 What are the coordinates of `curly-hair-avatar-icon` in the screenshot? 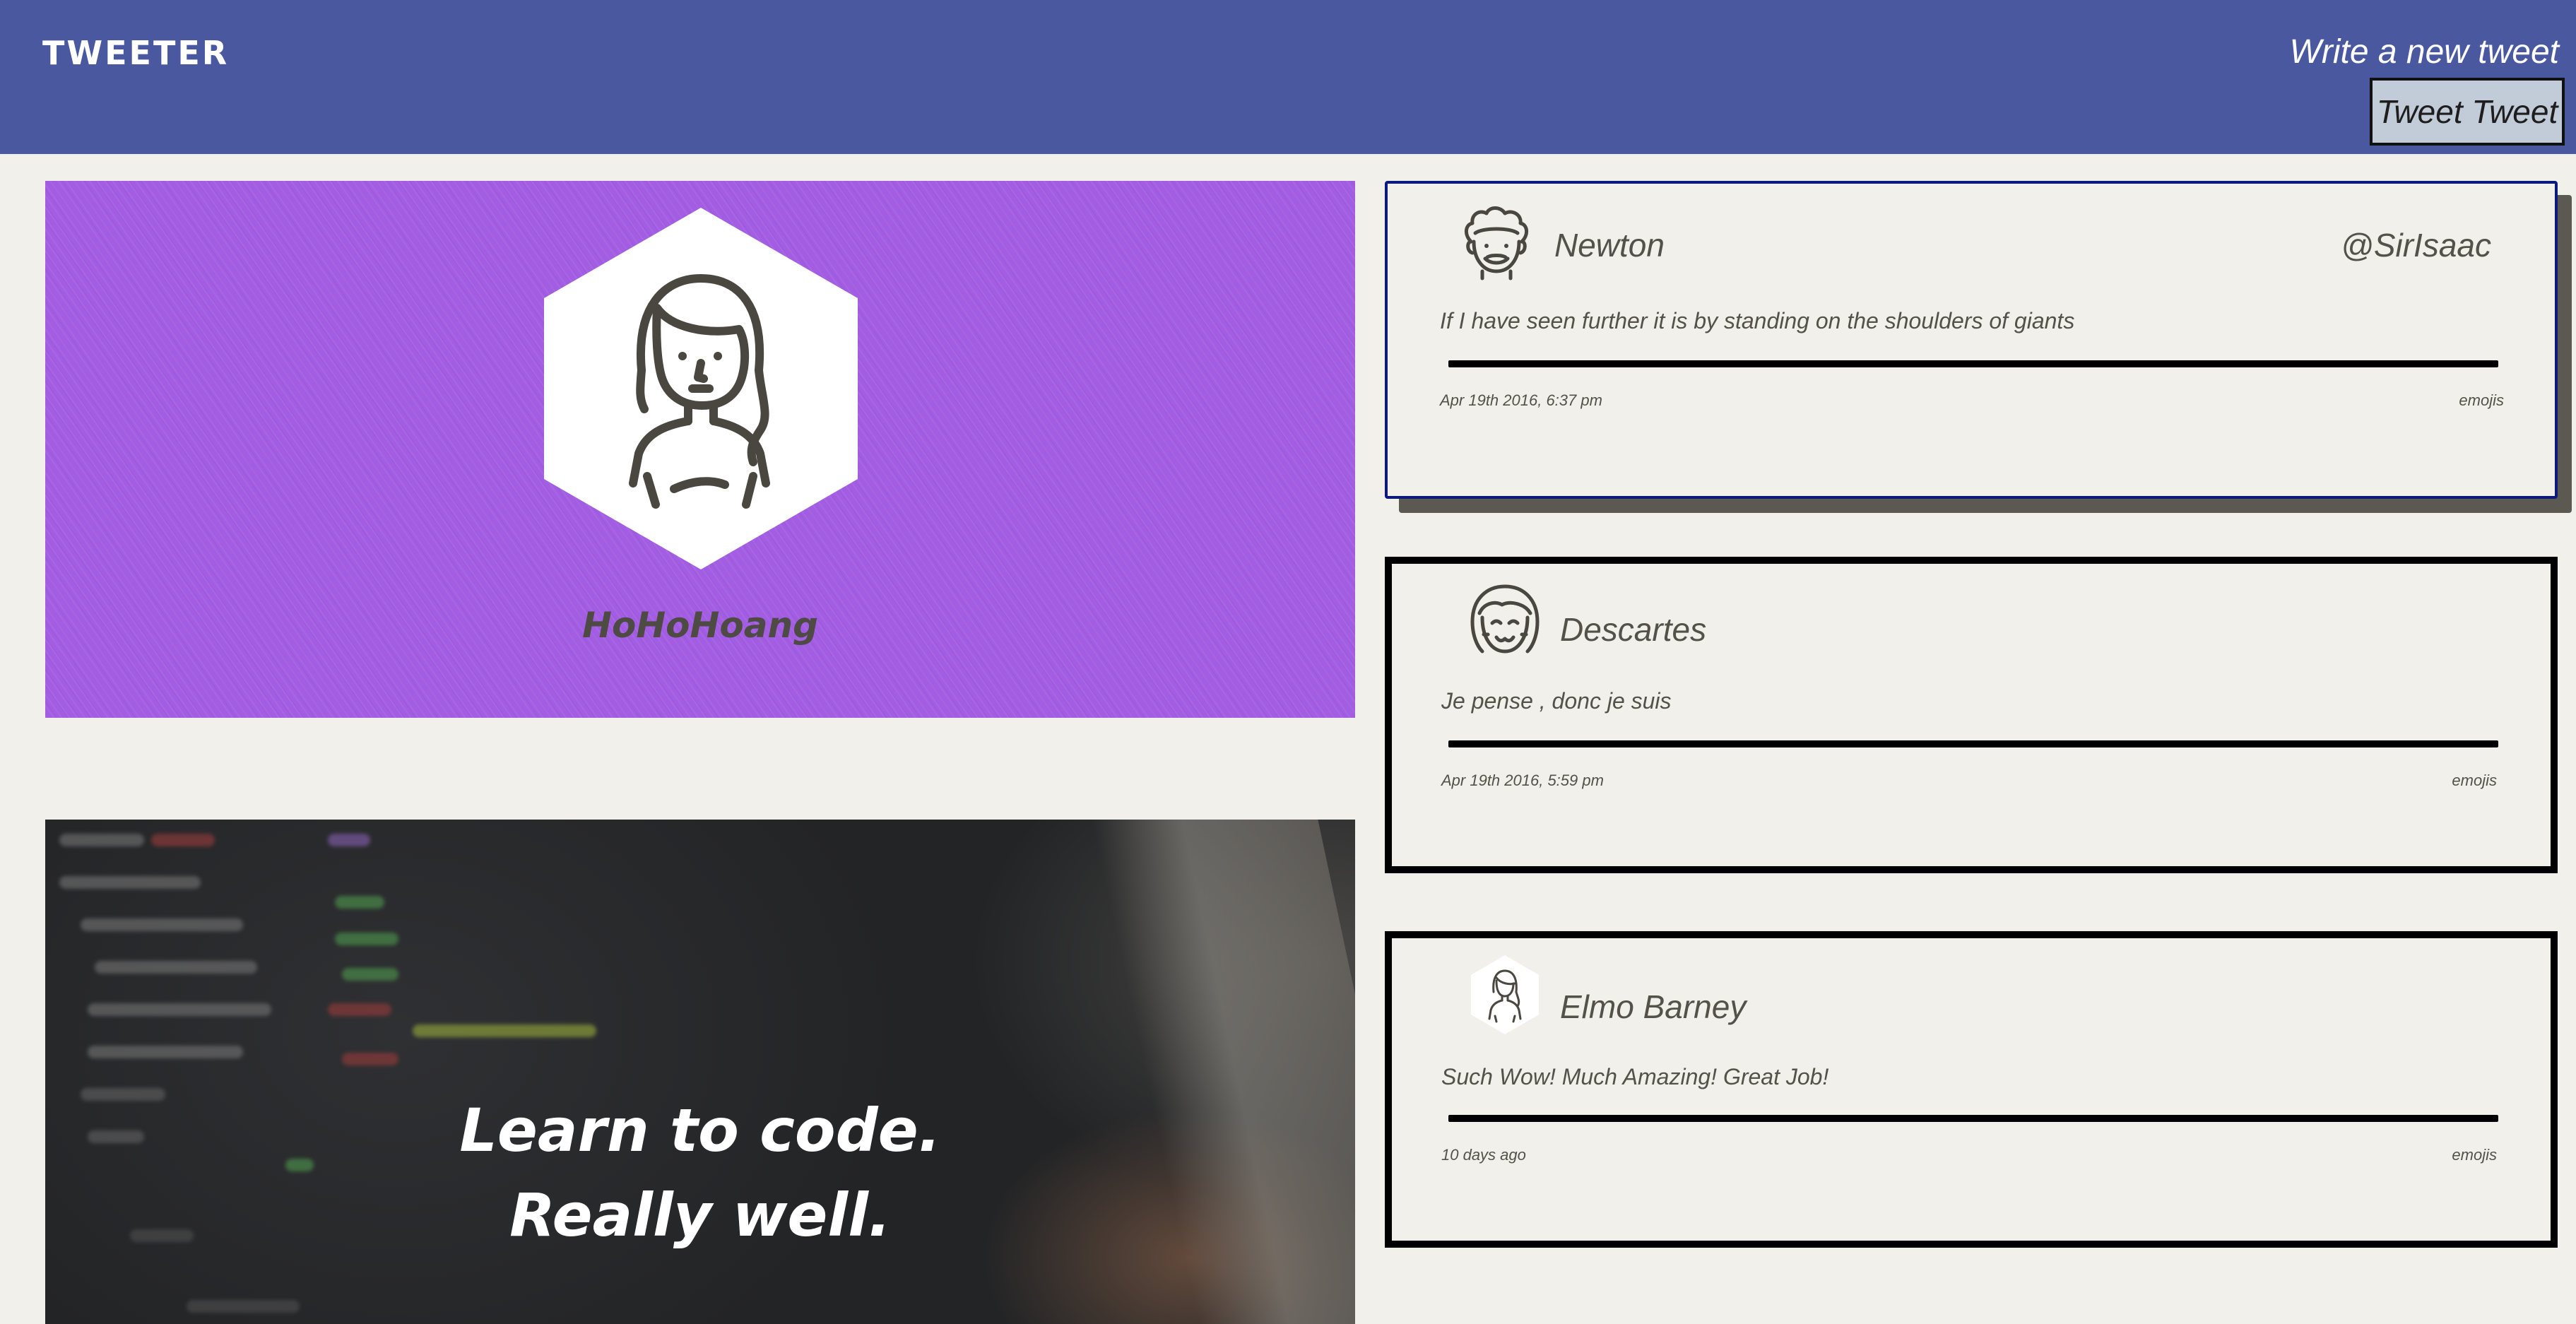 It's located at (1496, 243).